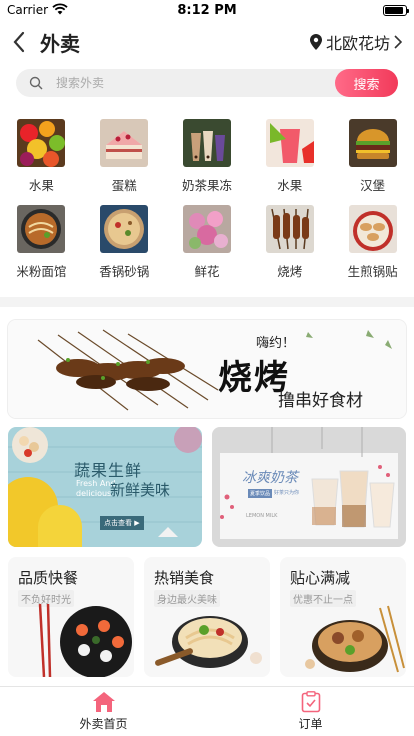  I want to click on card-title: 品质快餐, so click(48, 578).